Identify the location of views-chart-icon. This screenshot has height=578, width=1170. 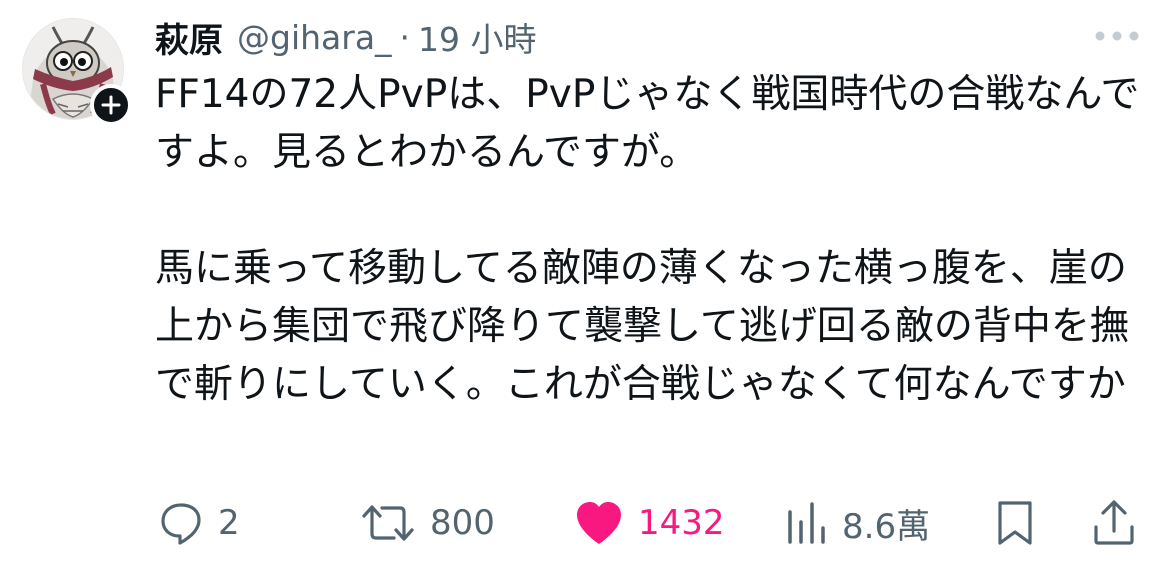
(806, 523).